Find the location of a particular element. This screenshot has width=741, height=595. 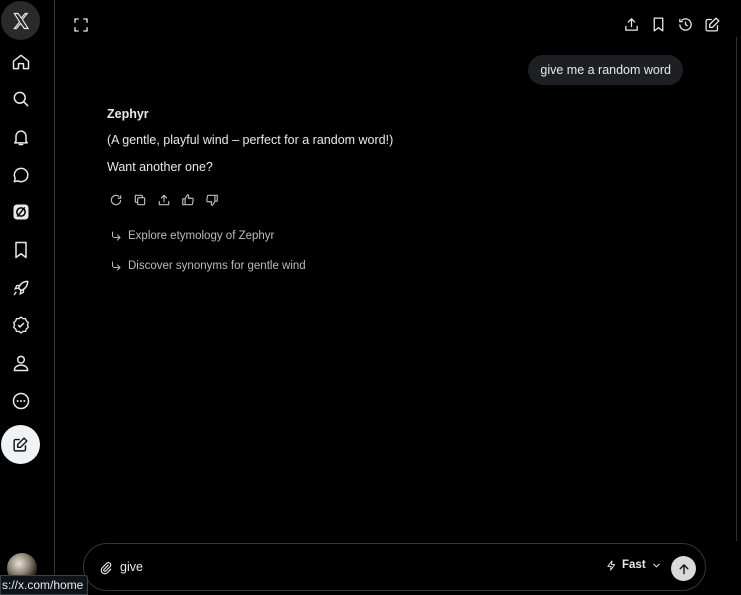

history-button is located at coordinates (685, 24).